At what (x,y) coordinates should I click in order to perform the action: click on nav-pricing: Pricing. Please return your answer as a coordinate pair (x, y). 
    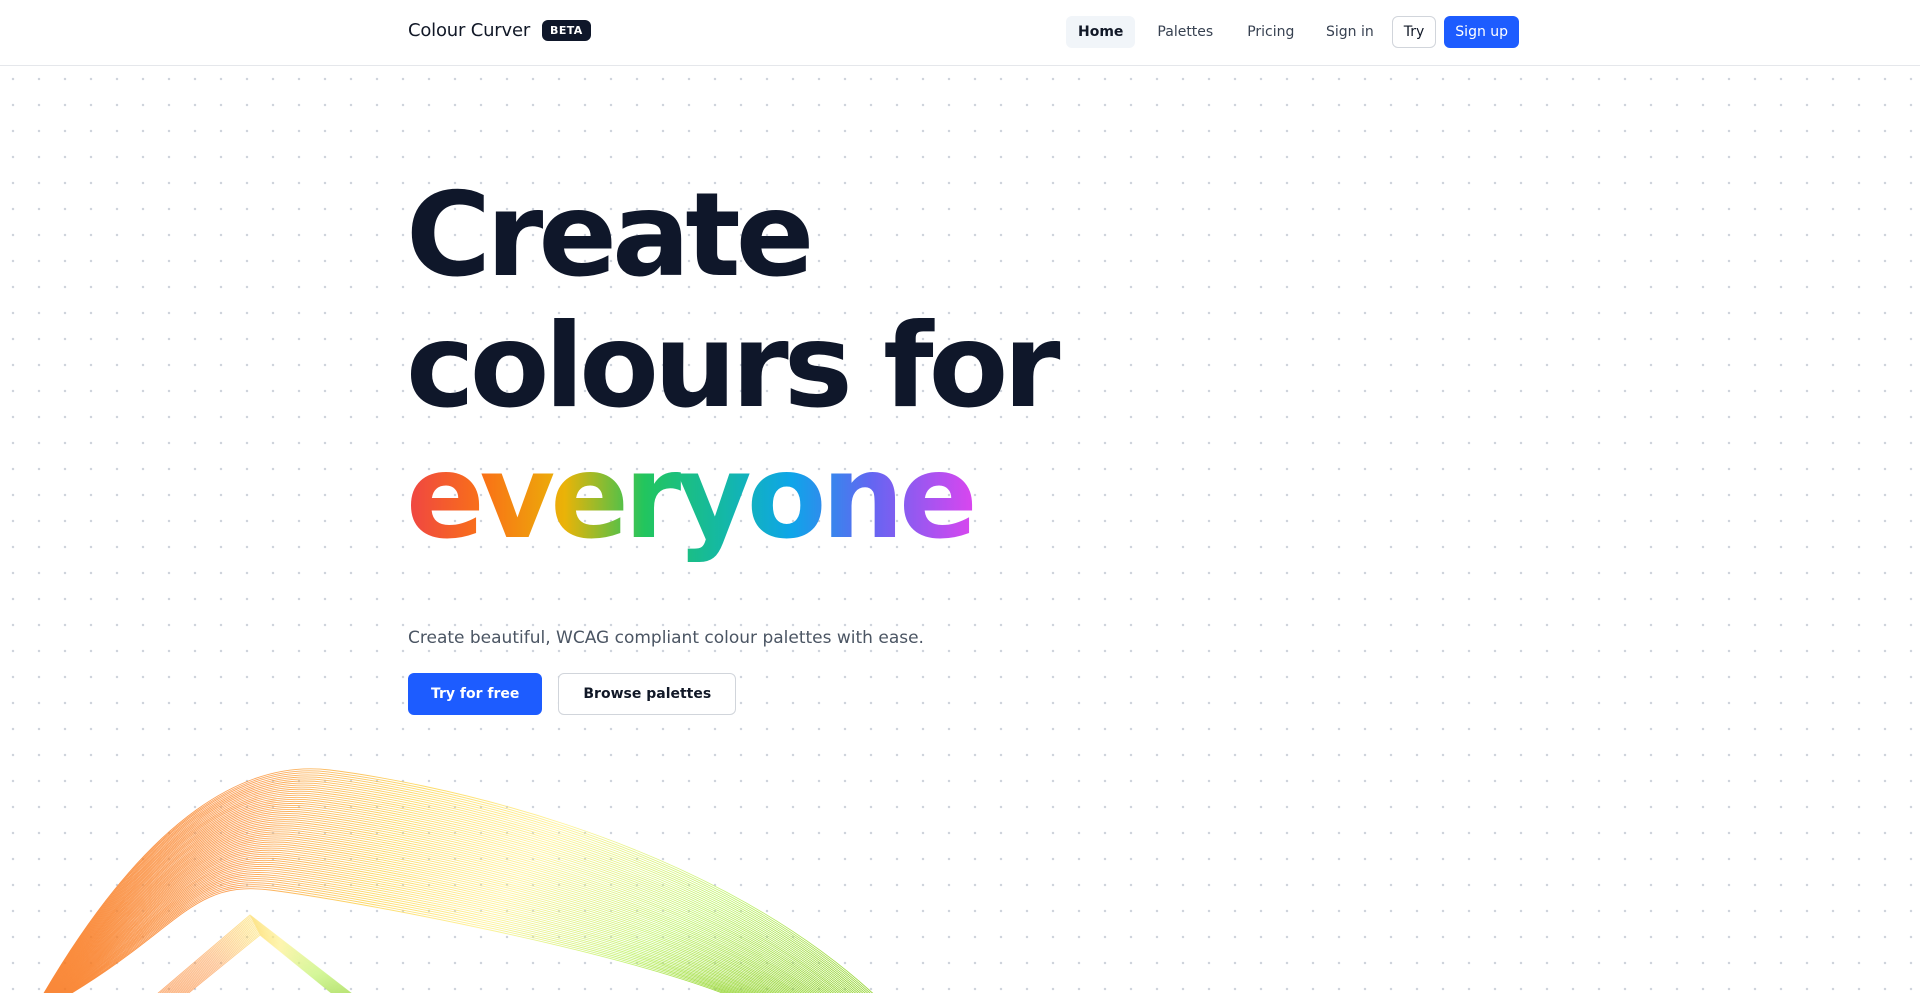
    Looking at the image, I should click on (1270, 32).